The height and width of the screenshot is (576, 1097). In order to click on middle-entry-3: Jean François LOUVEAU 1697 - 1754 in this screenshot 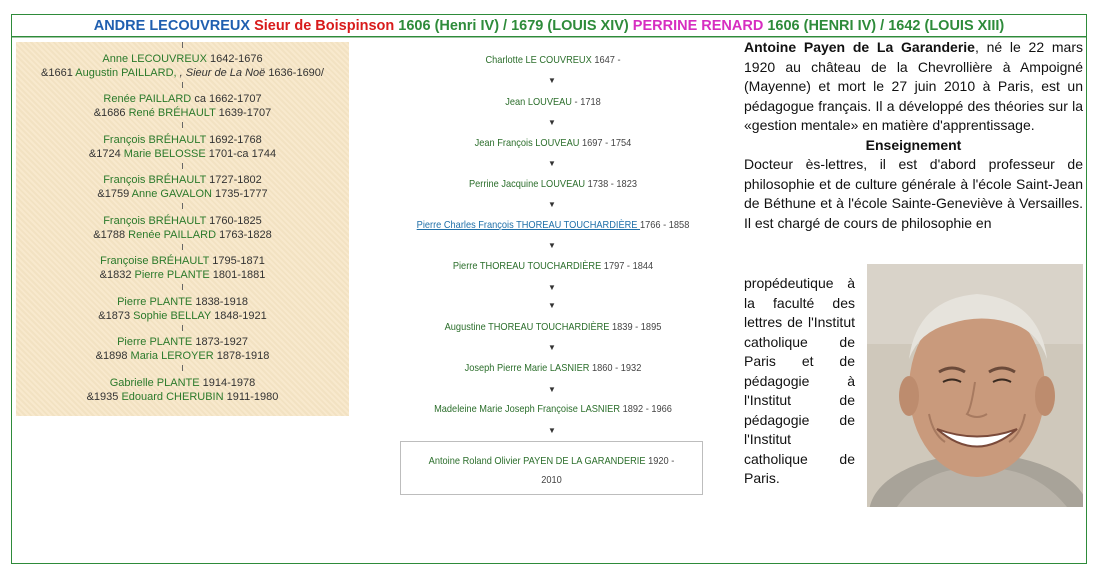, I will do `click(553, 143)`.